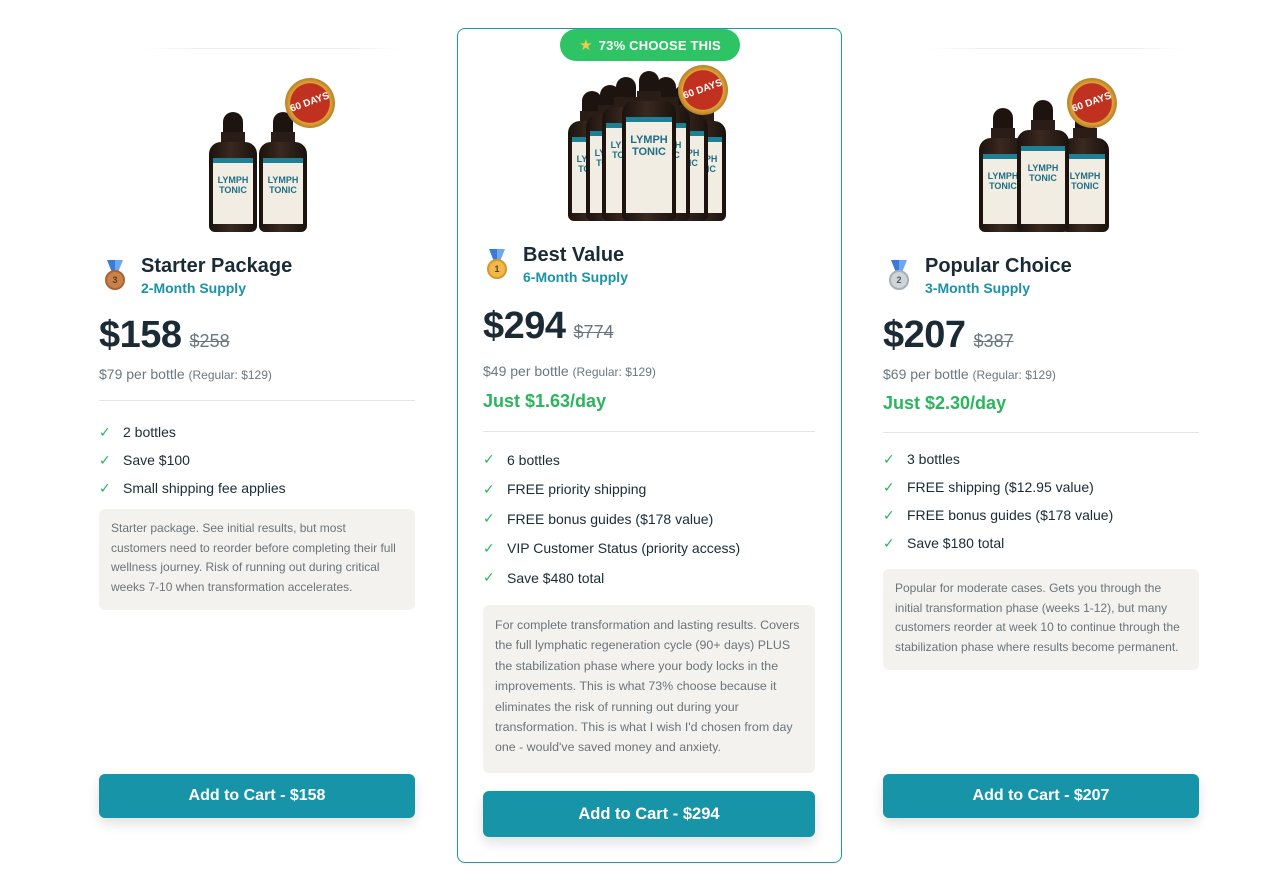  Describe the element at coordinates (575, 277) in the screenshot. I see `package-subtitle: 6-Month Supply` at that location.